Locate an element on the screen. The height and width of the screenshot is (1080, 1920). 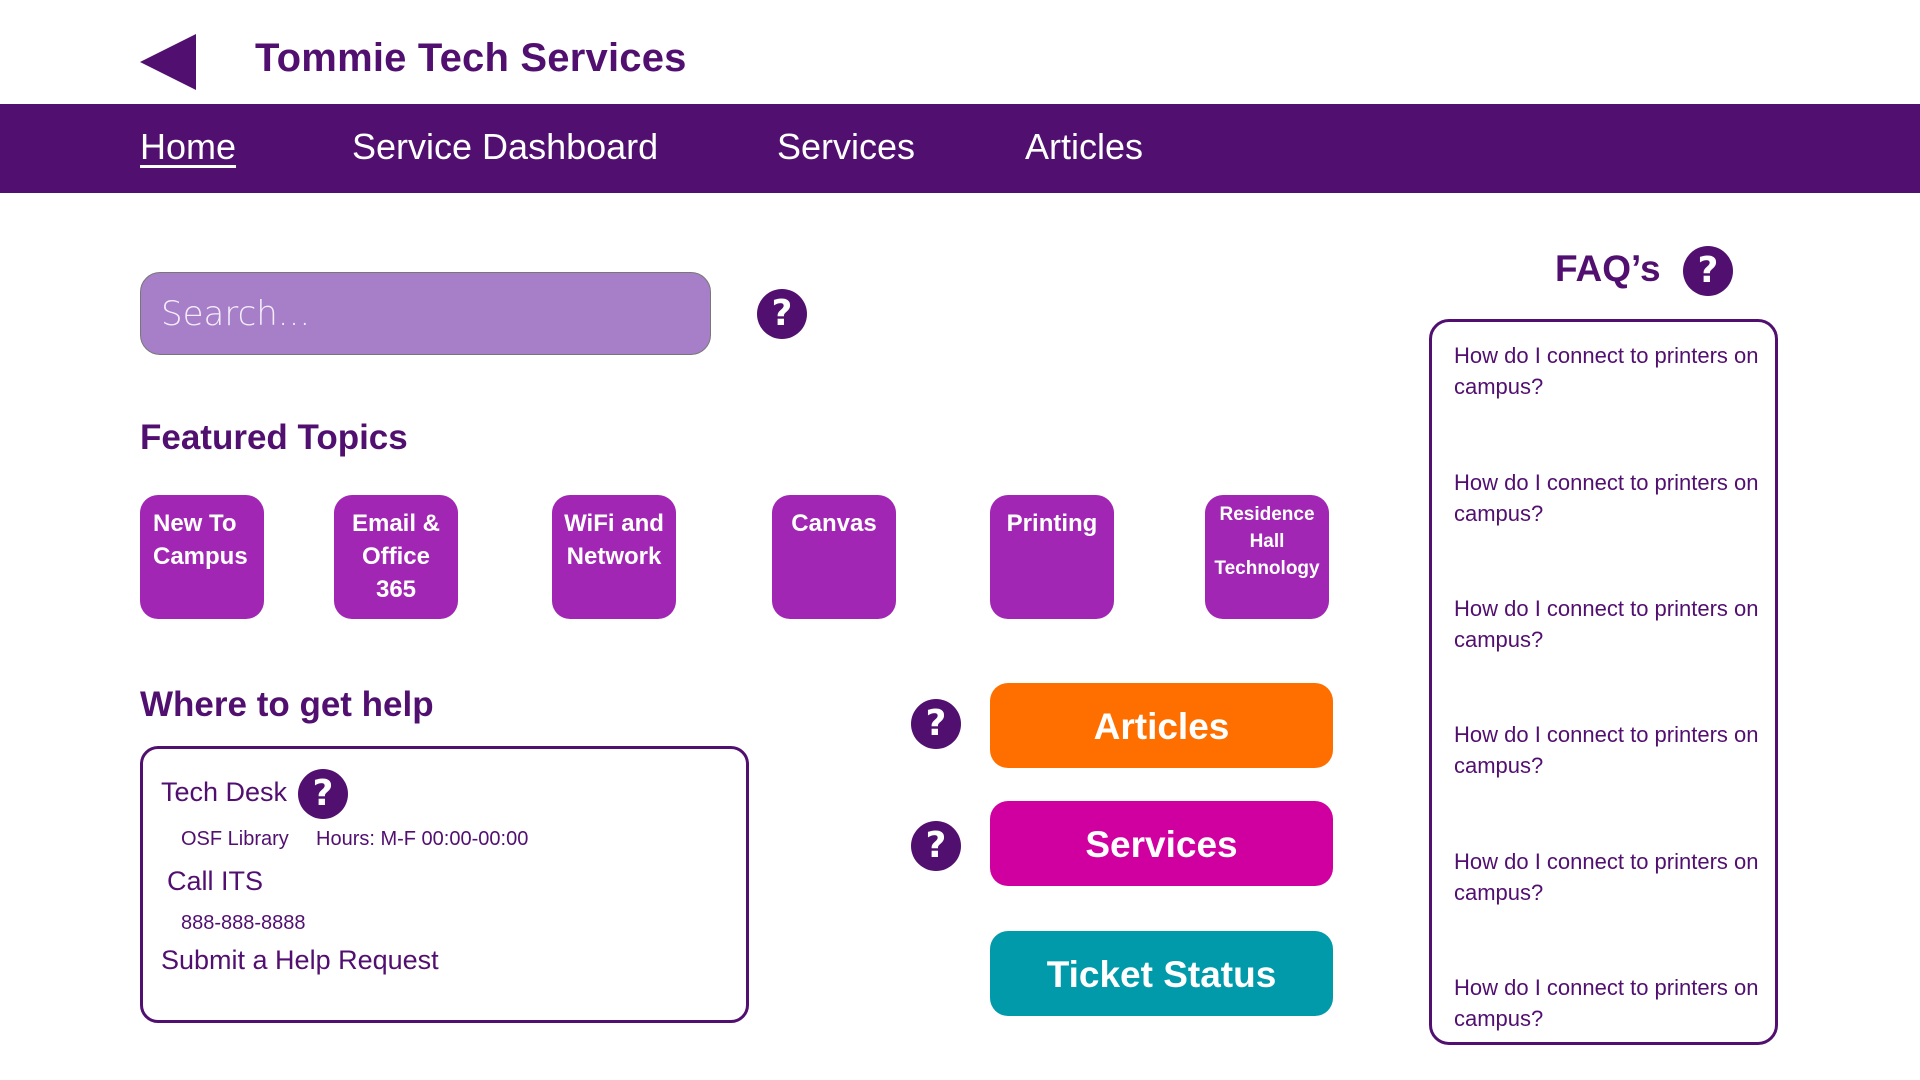
tile-new-to-campus: New To Campus is located at coordinates (202, 557).